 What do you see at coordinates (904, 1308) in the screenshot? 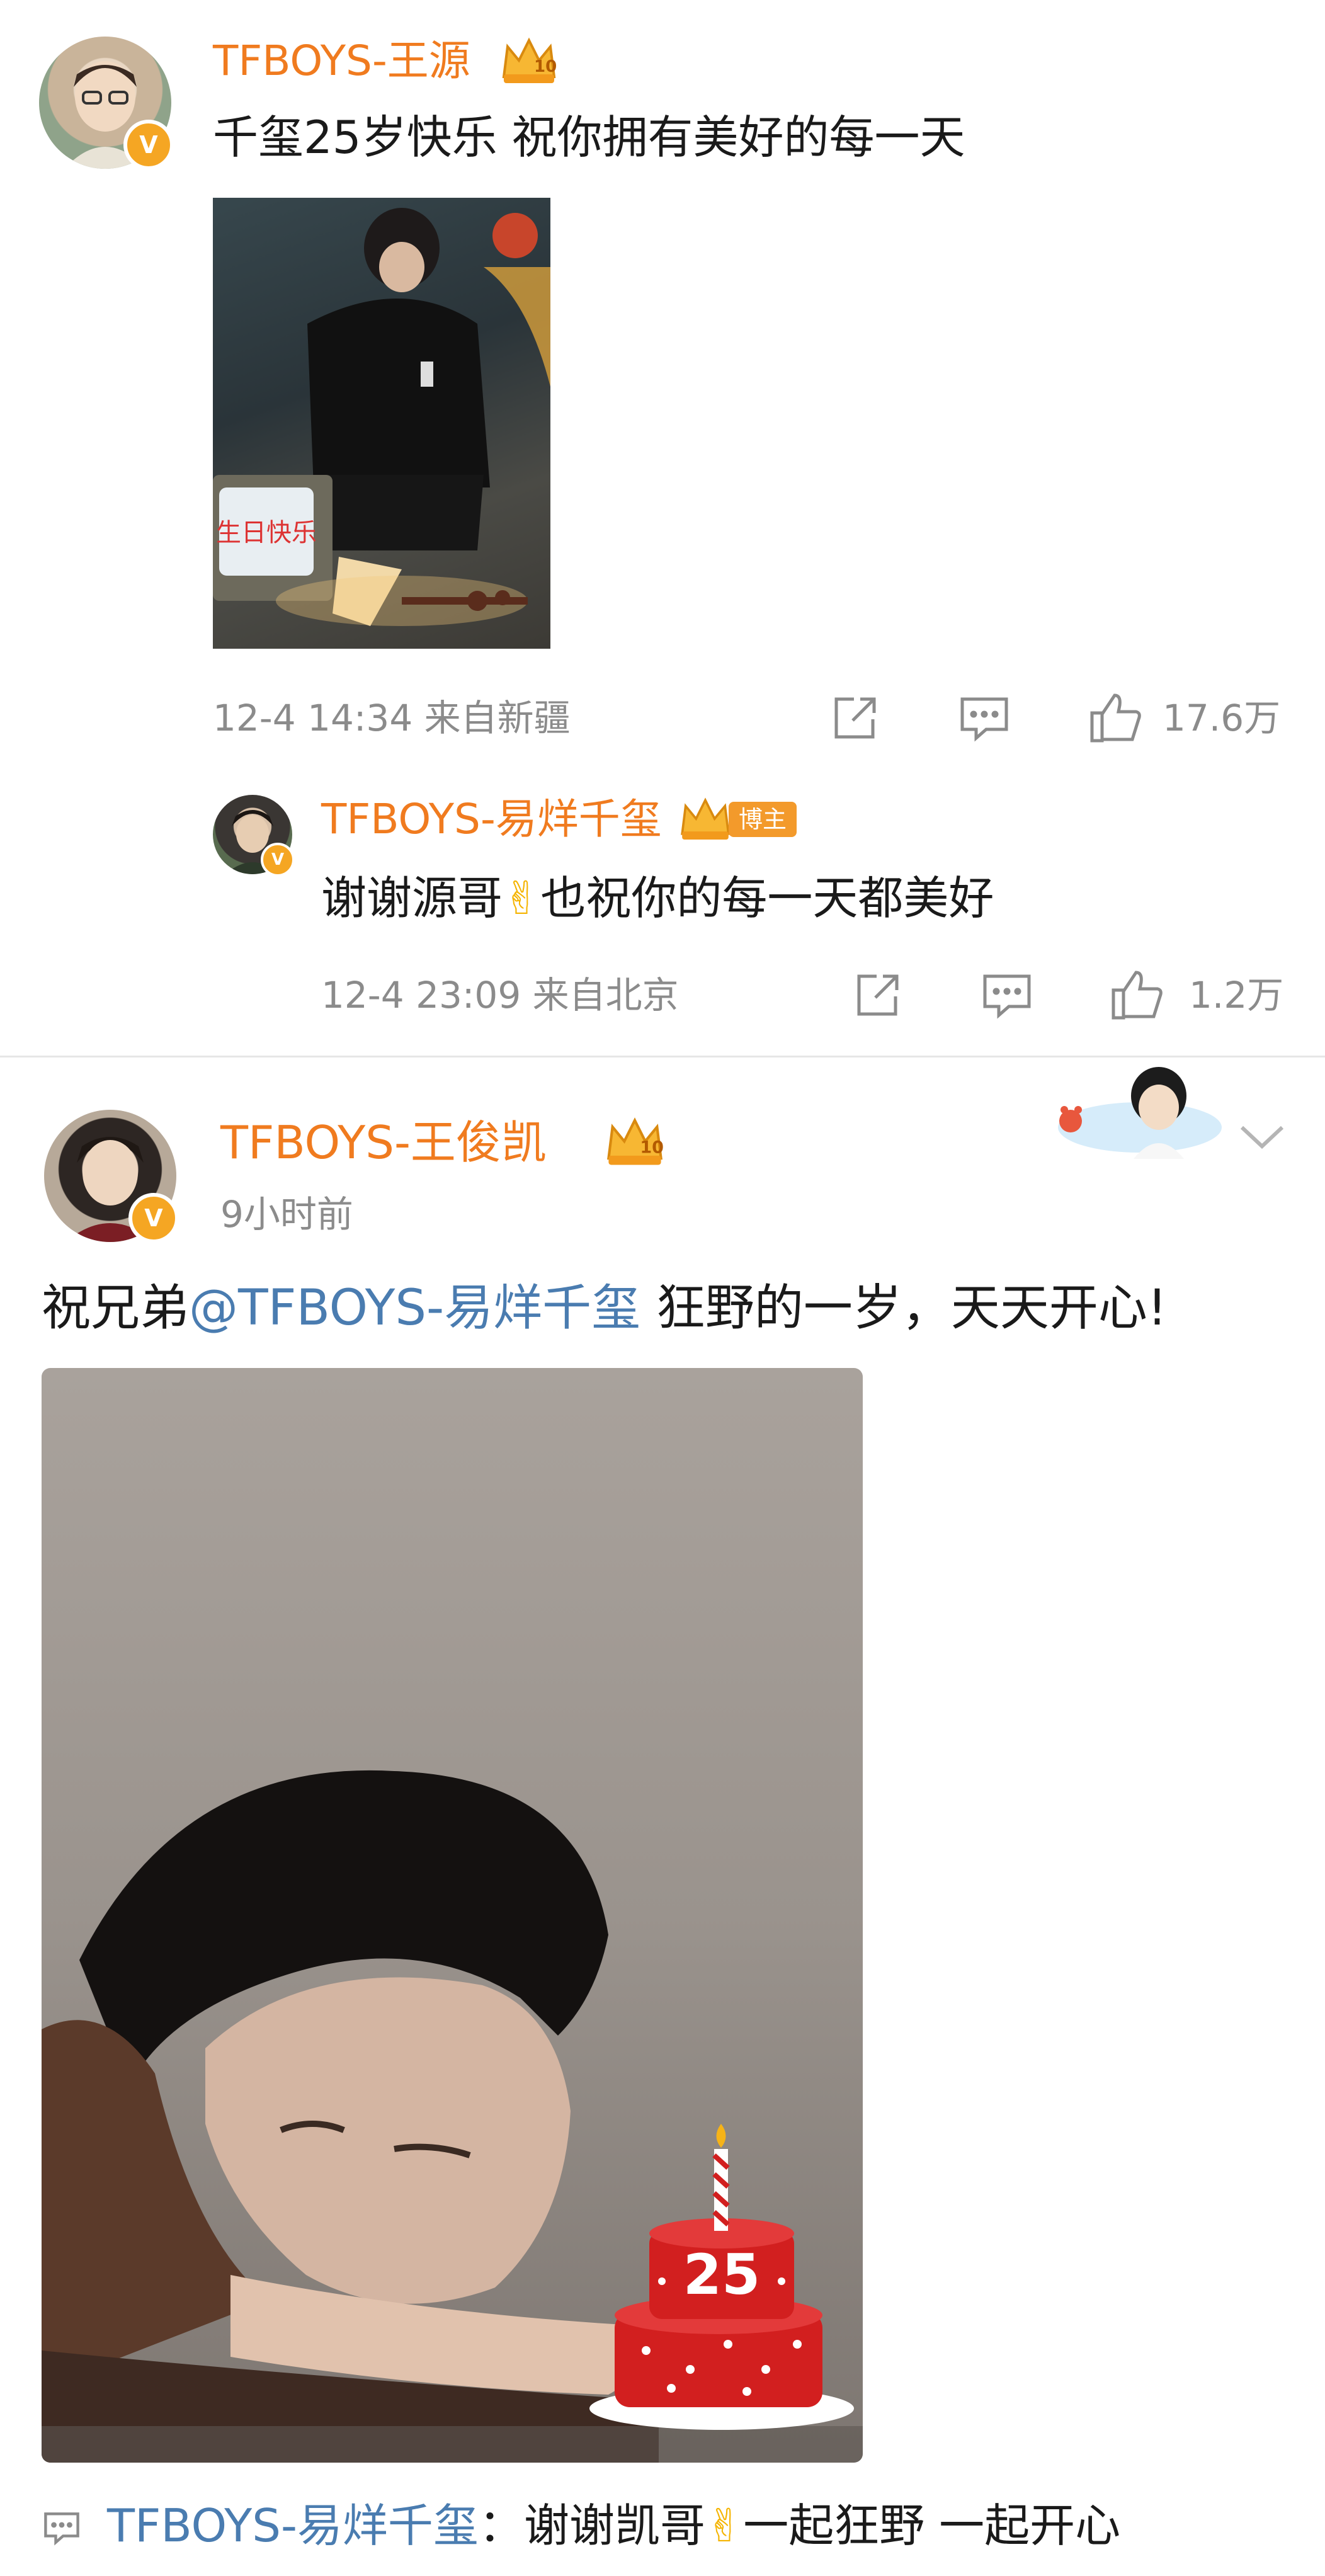
I see `post-text-suffix: 狂野的一岁，天天开心!` at bounding box center [904, 1308].